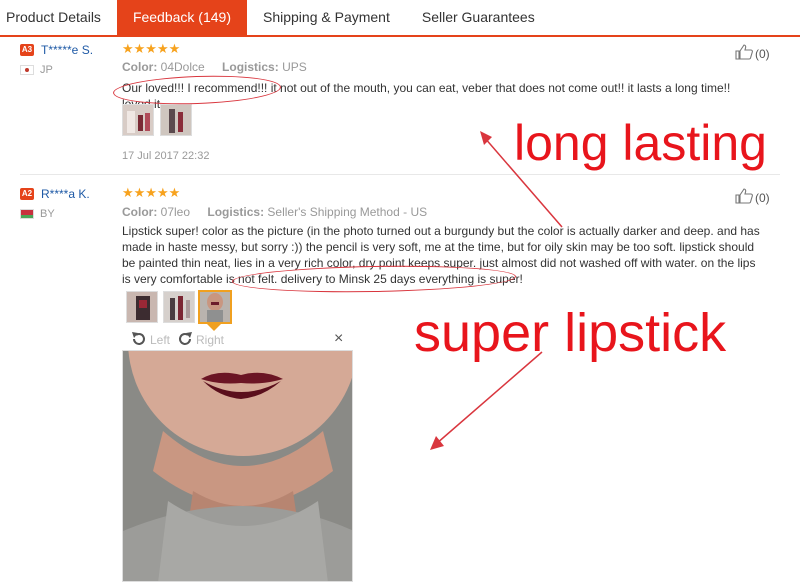 Image resolution: width=800 pixels, height=582 pixels. I want to click on reviewer-name: T*****e S., so click(67, 50).